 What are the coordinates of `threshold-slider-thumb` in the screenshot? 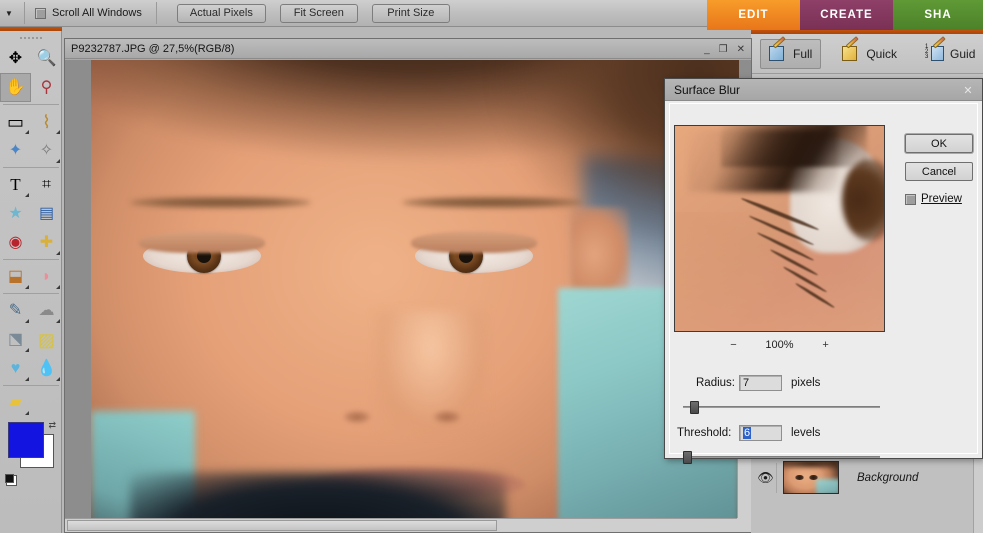 It's located at (687, 457).